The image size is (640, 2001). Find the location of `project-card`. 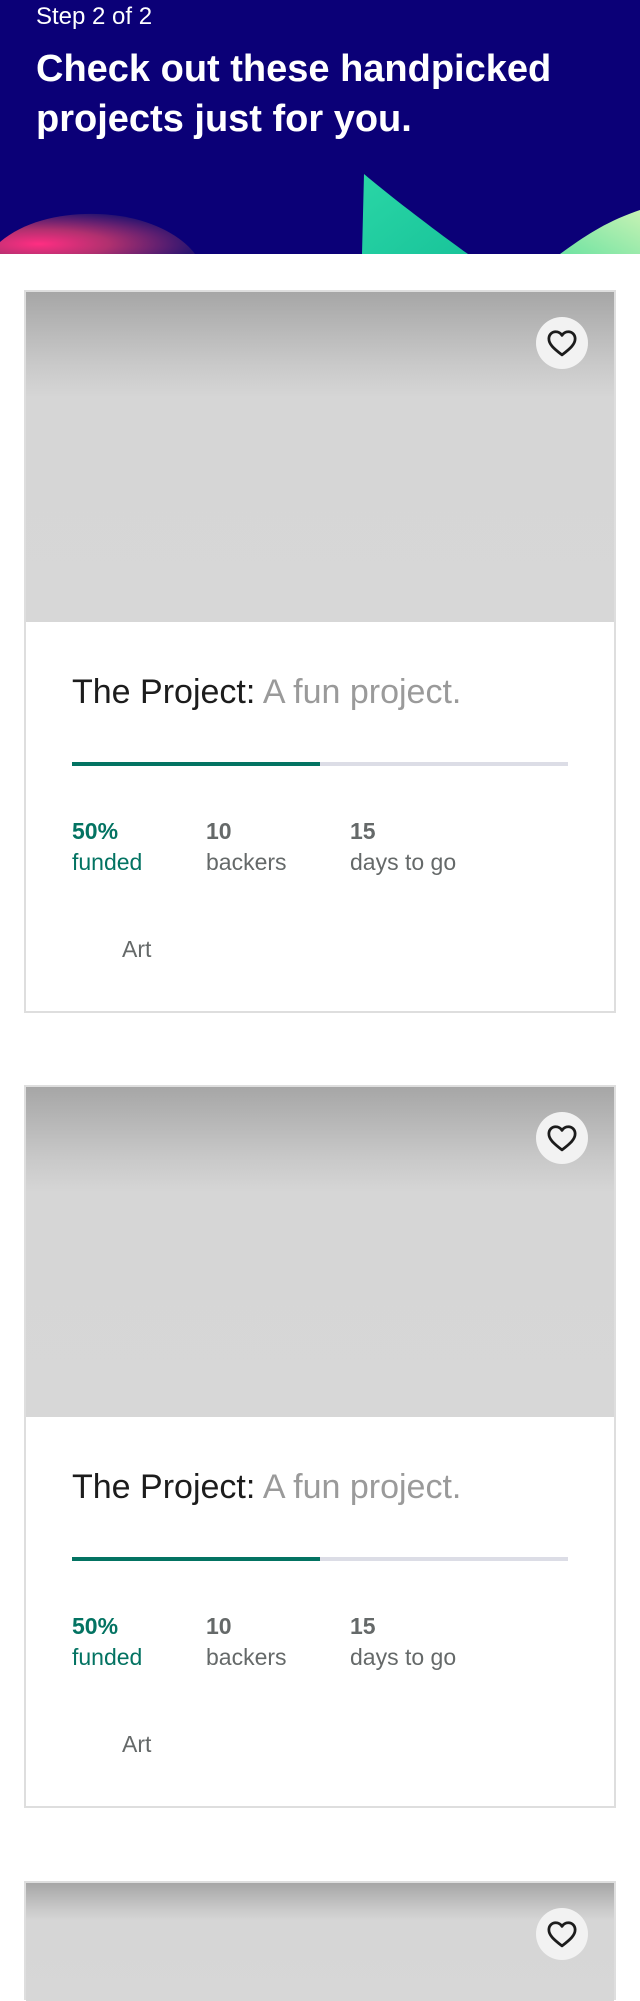

project-card is located at coordinates (320, 1941).